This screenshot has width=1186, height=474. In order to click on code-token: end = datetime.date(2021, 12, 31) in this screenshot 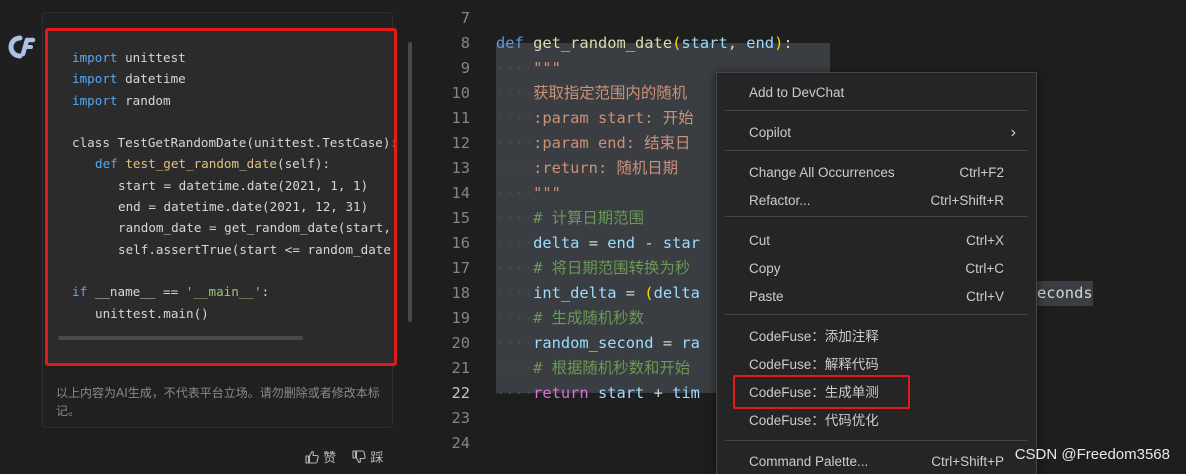, I will do `click(243, 207)`.